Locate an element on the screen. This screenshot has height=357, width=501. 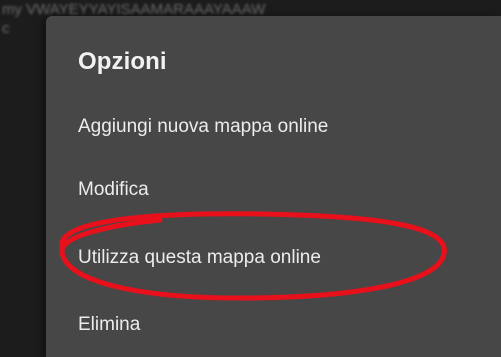
menu-item-delete: Elimina is located at coordinates (109, 325).